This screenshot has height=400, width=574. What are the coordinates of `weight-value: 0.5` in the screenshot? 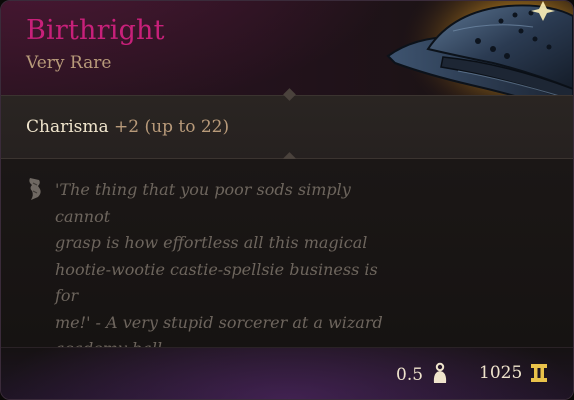 It's located at (410, 375).